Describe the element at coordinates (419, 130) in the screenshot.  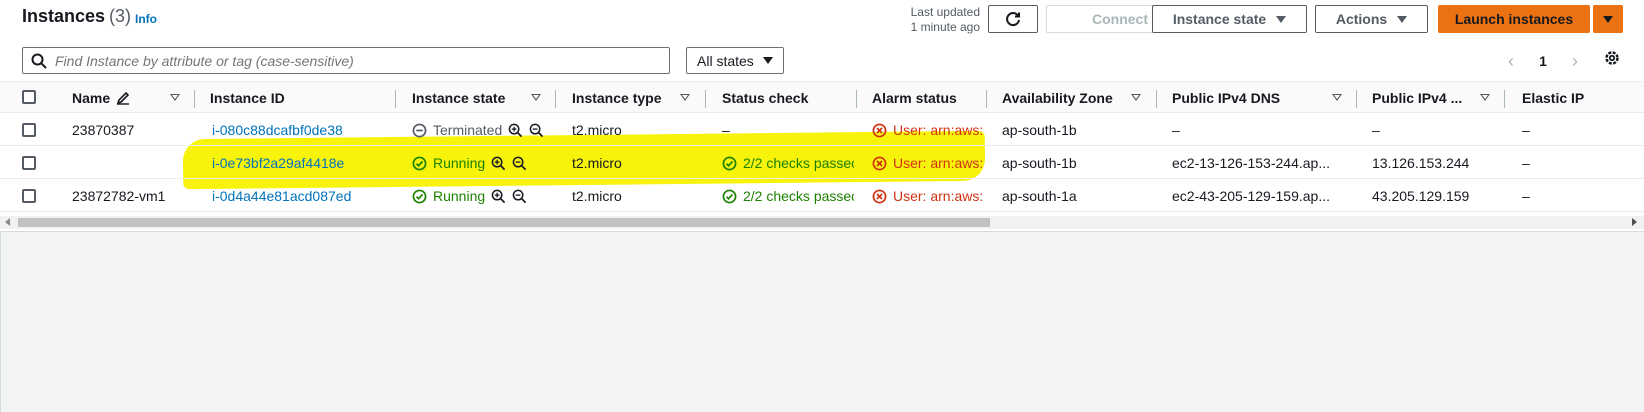
I see `minus-circle-icon` at that location.